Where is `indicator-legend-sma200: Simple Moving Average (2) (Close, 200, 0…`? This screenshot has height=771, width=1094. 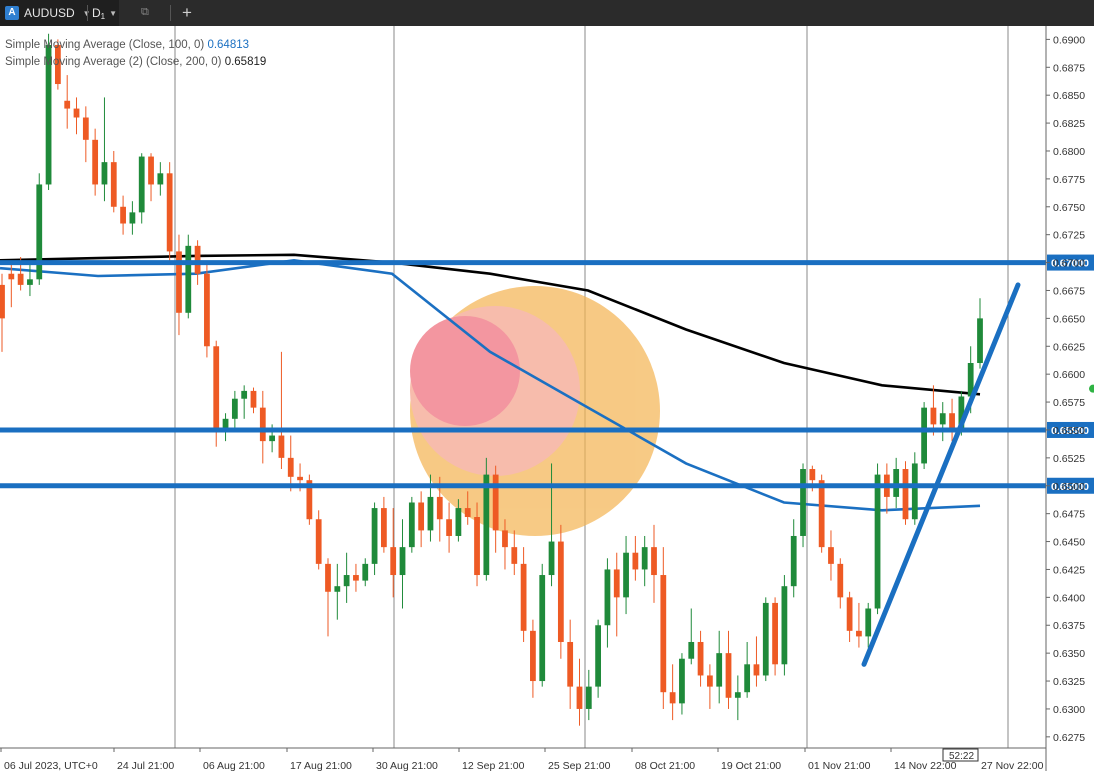 indicator-legend-sma200: Simple Moving Average (2) (Close, 200, 0… is located at coordinates (135, 62).